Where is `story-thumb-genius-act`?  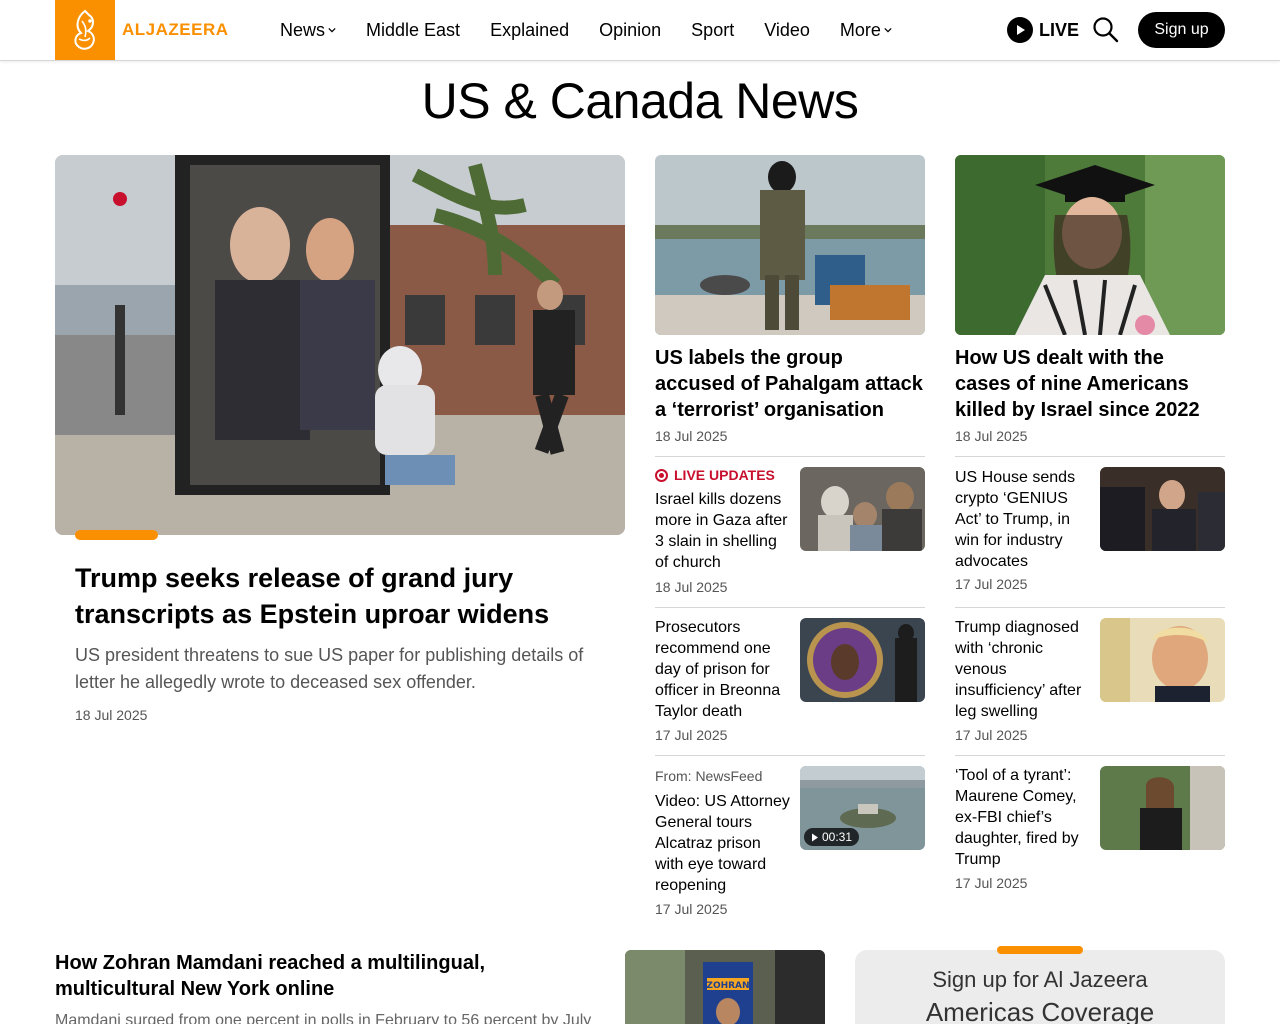 story-thumb-genius-act is located at coordinates (1162, 509).